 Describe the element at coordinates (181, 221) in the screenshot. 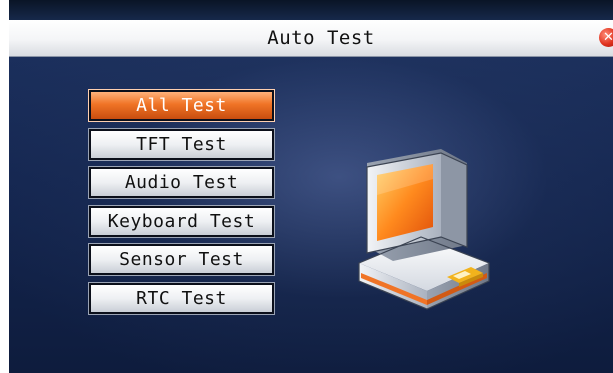

I see `keyboard-test-button: Keyboard Test` at that location.